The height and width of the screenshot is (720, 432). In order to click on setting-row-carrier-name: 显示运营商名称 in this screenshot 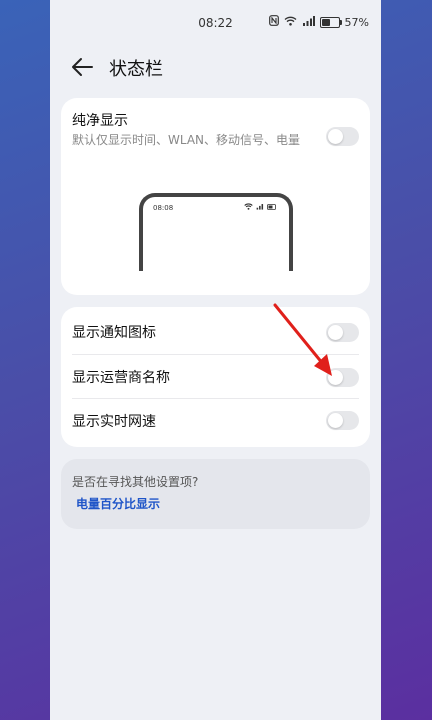, I will do `click(215, 377)`.